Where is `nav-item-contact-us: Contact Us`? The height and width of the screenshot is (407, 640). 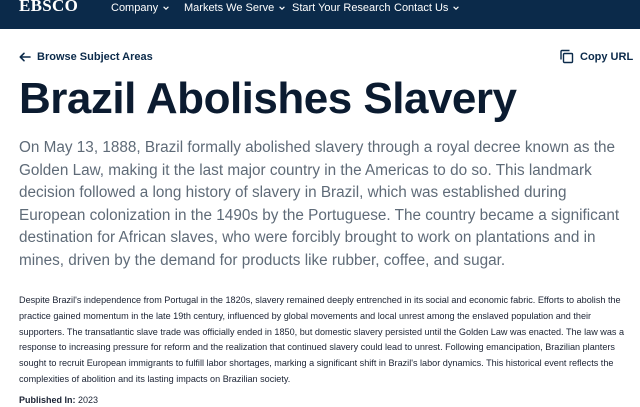 nav-item-contact-us: Contact Us is located at coordinates (427, 8).